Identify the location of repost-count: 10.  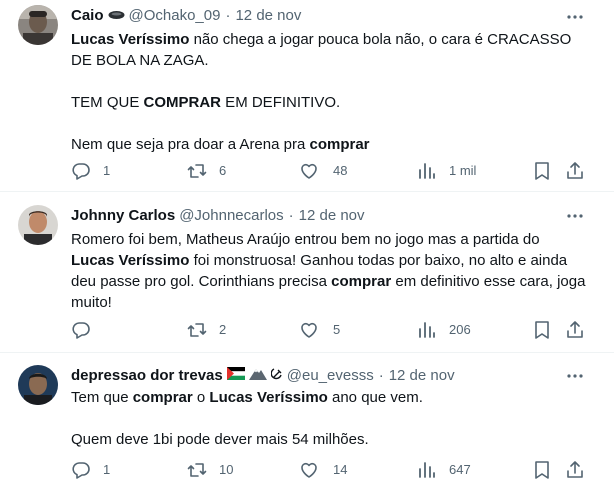
(226, 469).